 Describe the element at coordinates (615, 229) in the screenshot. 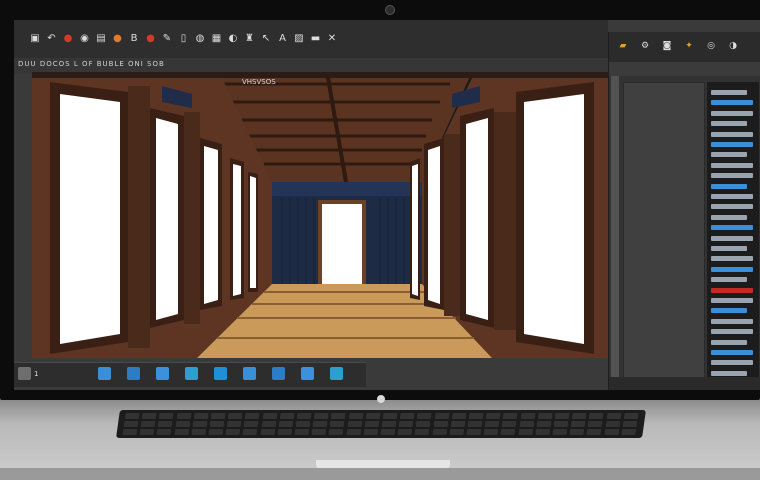

I see `panel-scrollbar` at that location.